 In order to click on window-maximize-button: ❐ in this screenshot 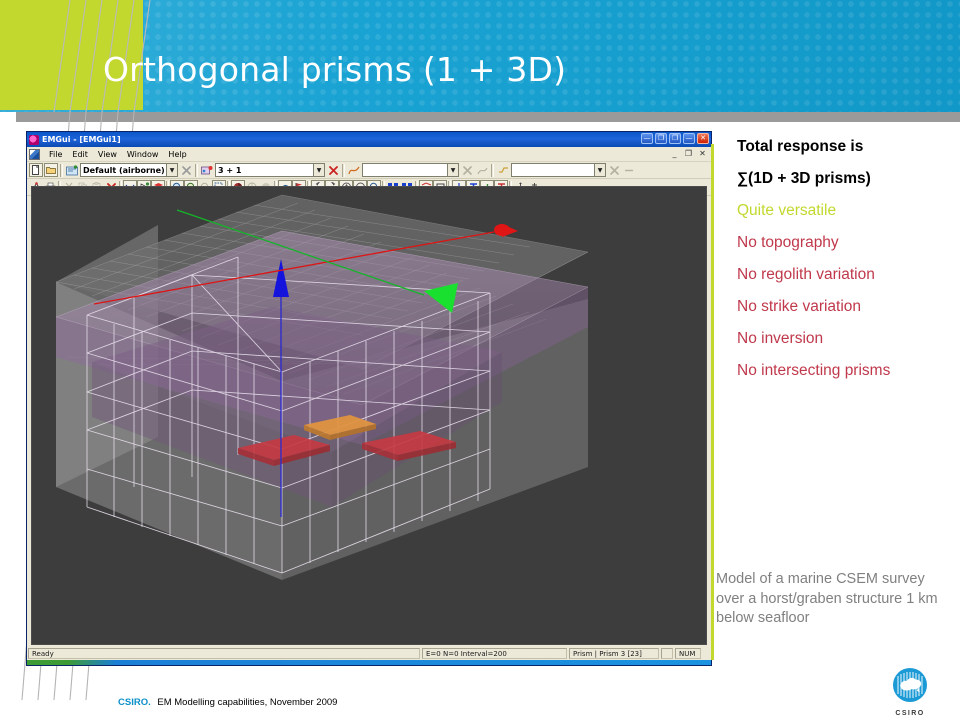, I will do `click(675, 138)`.